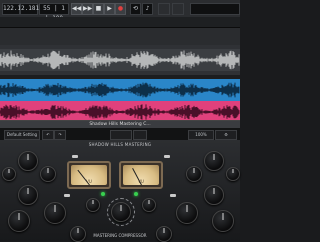 This screenshot has width=320, height=242. What do you see at coordinates (28, 195) in the screenshot?
I see `optical-knob-left` at bounding box center [28, 195].